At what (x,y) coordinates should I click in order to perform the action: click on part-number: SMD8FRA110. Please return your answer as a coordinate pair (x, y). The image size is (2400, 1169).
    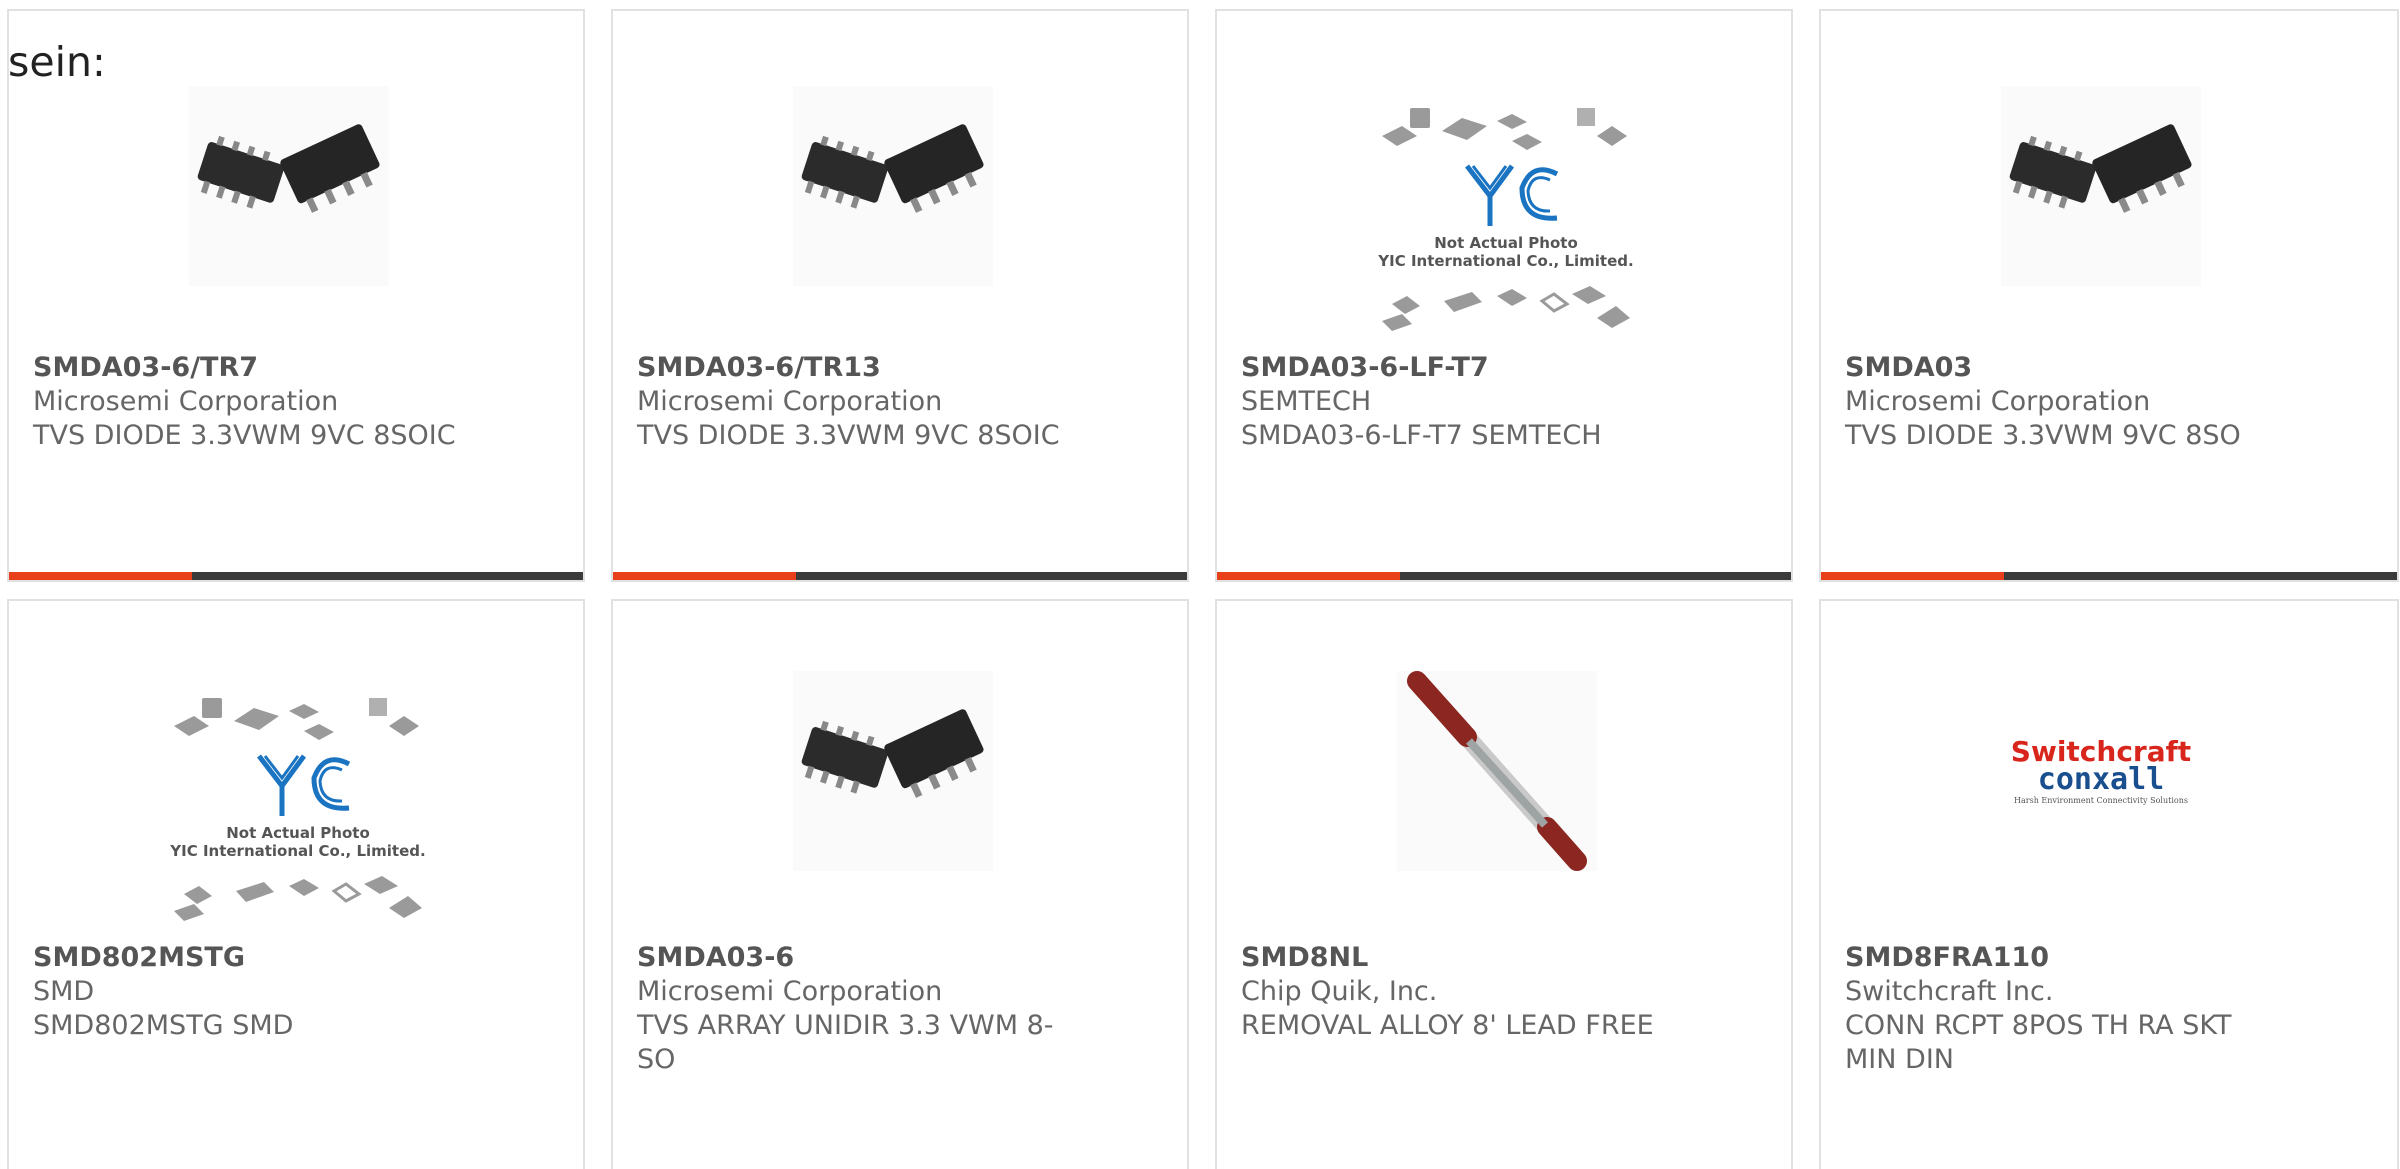
    Looking at the image, I should click on (2065, 958).